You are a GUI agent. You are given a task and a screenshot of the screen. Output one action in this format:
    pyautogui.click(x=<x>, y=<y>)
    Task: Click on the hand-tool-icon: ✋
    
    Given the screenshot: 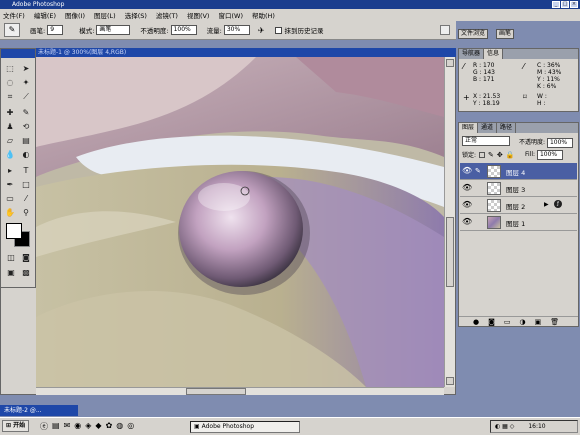 What is the action you would take?
    pyautogui.click(x=10, y=213)
    